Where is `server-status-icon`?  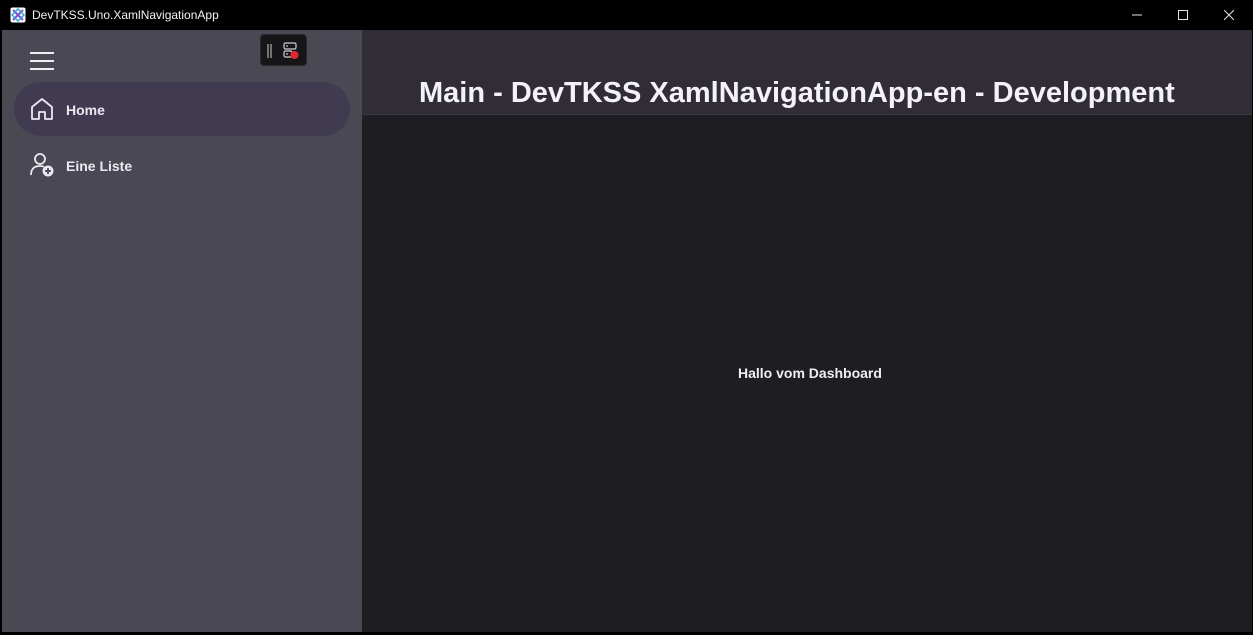
server-status-icon is located at coordinates (291, 51).